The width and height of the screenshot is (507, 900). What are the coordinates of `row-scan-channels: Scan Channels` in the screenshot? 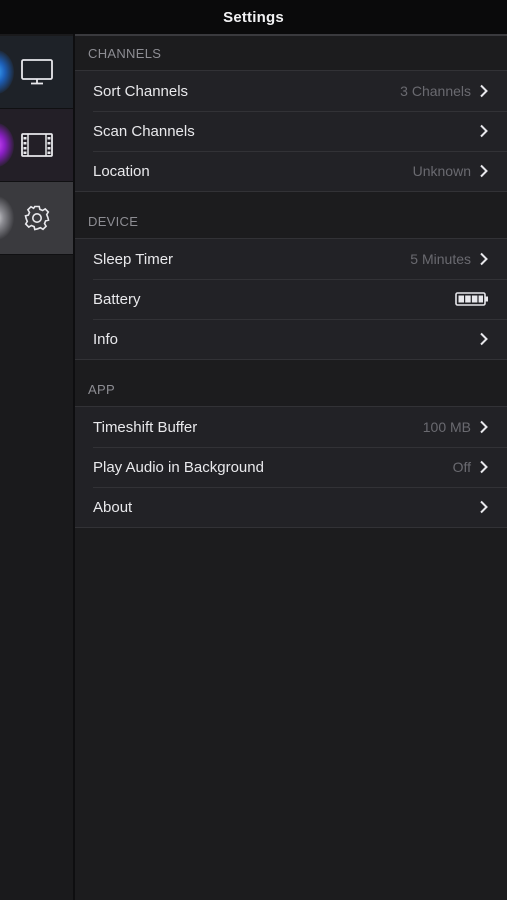 It's located at (291, 131).